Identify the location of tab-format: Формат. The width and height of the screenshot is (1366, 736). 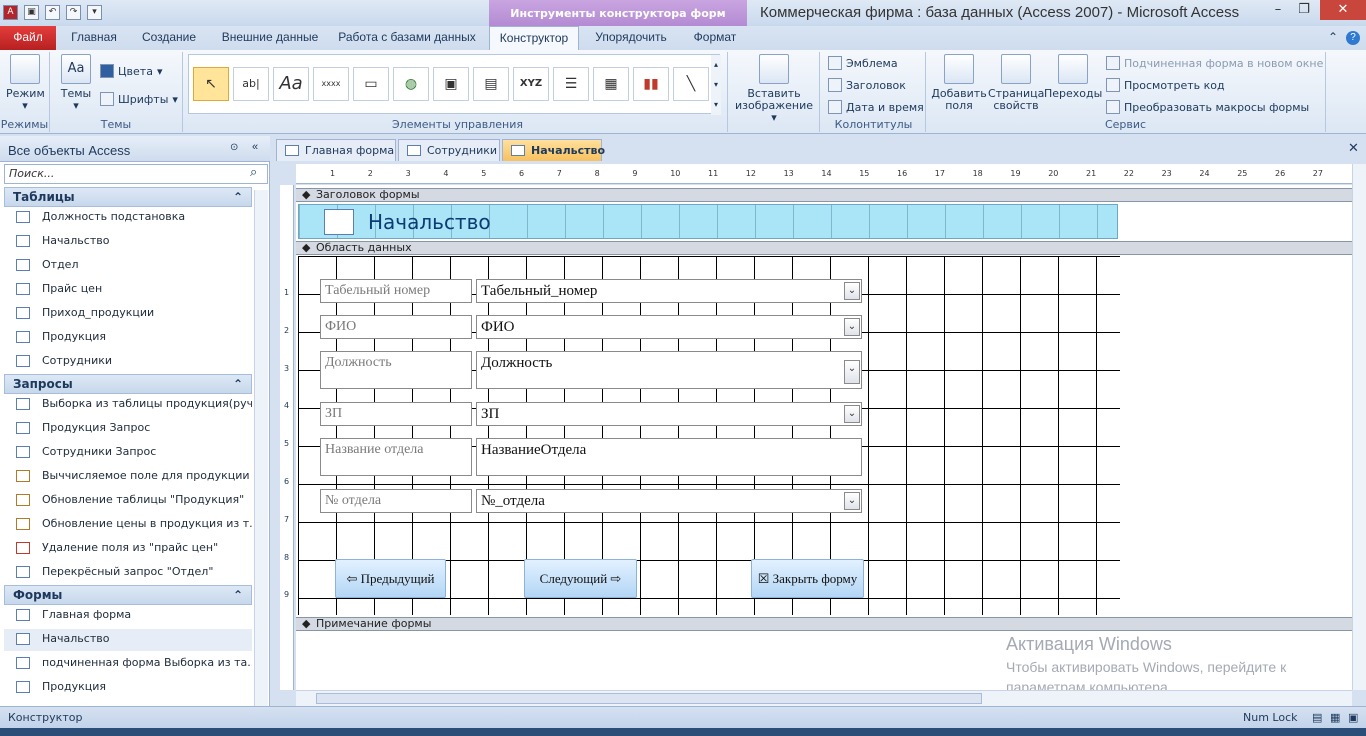
(715, 38).